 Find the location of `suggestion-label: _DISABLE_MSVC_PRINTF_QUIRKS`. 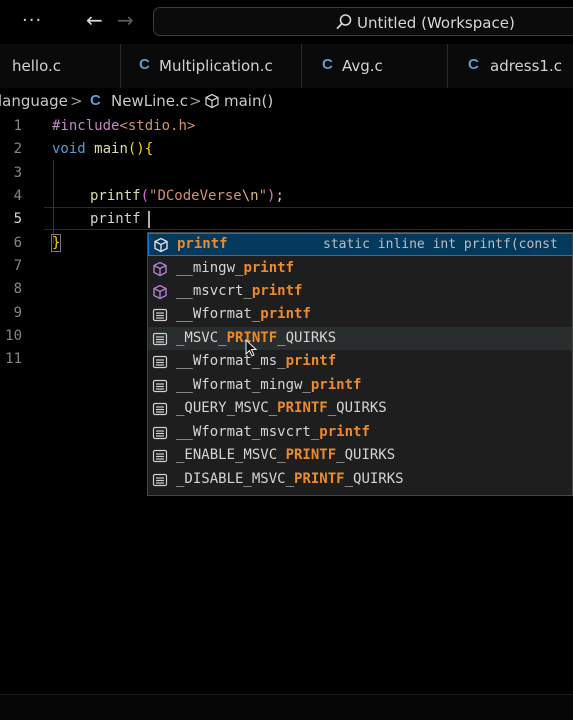

suggestion-label: _DISABLE_MSVC_PRINTF_QUIRKS is located at coordinates (290, 479).